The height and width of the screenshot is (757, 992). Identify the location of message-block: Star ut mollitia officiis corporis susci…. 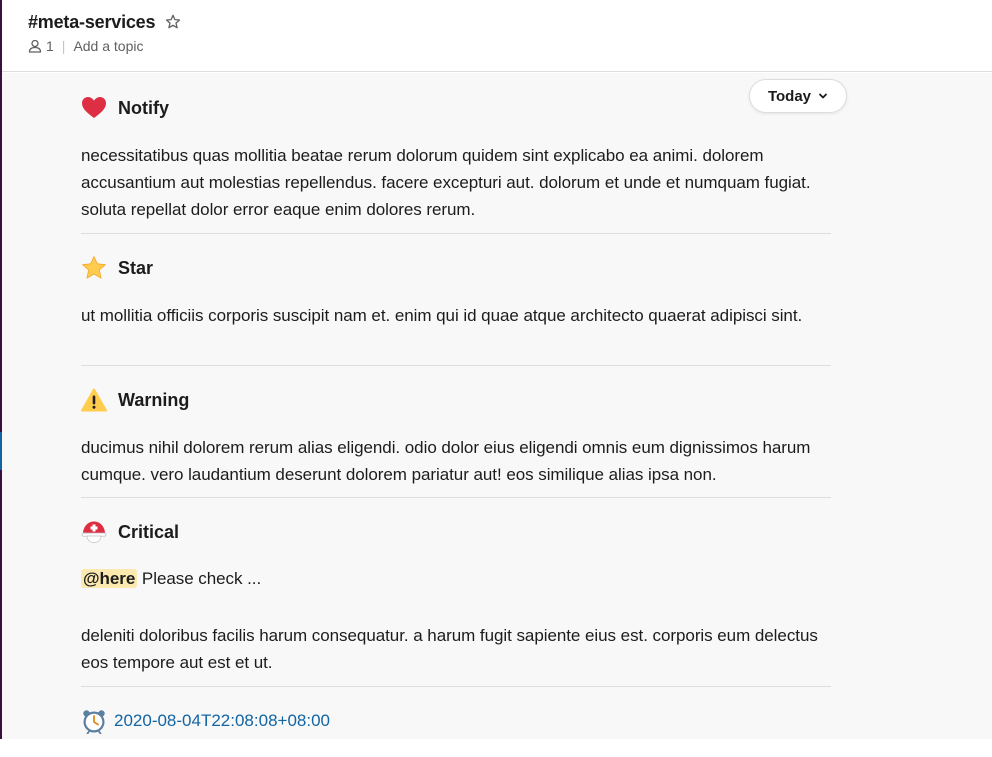
(456, 291).